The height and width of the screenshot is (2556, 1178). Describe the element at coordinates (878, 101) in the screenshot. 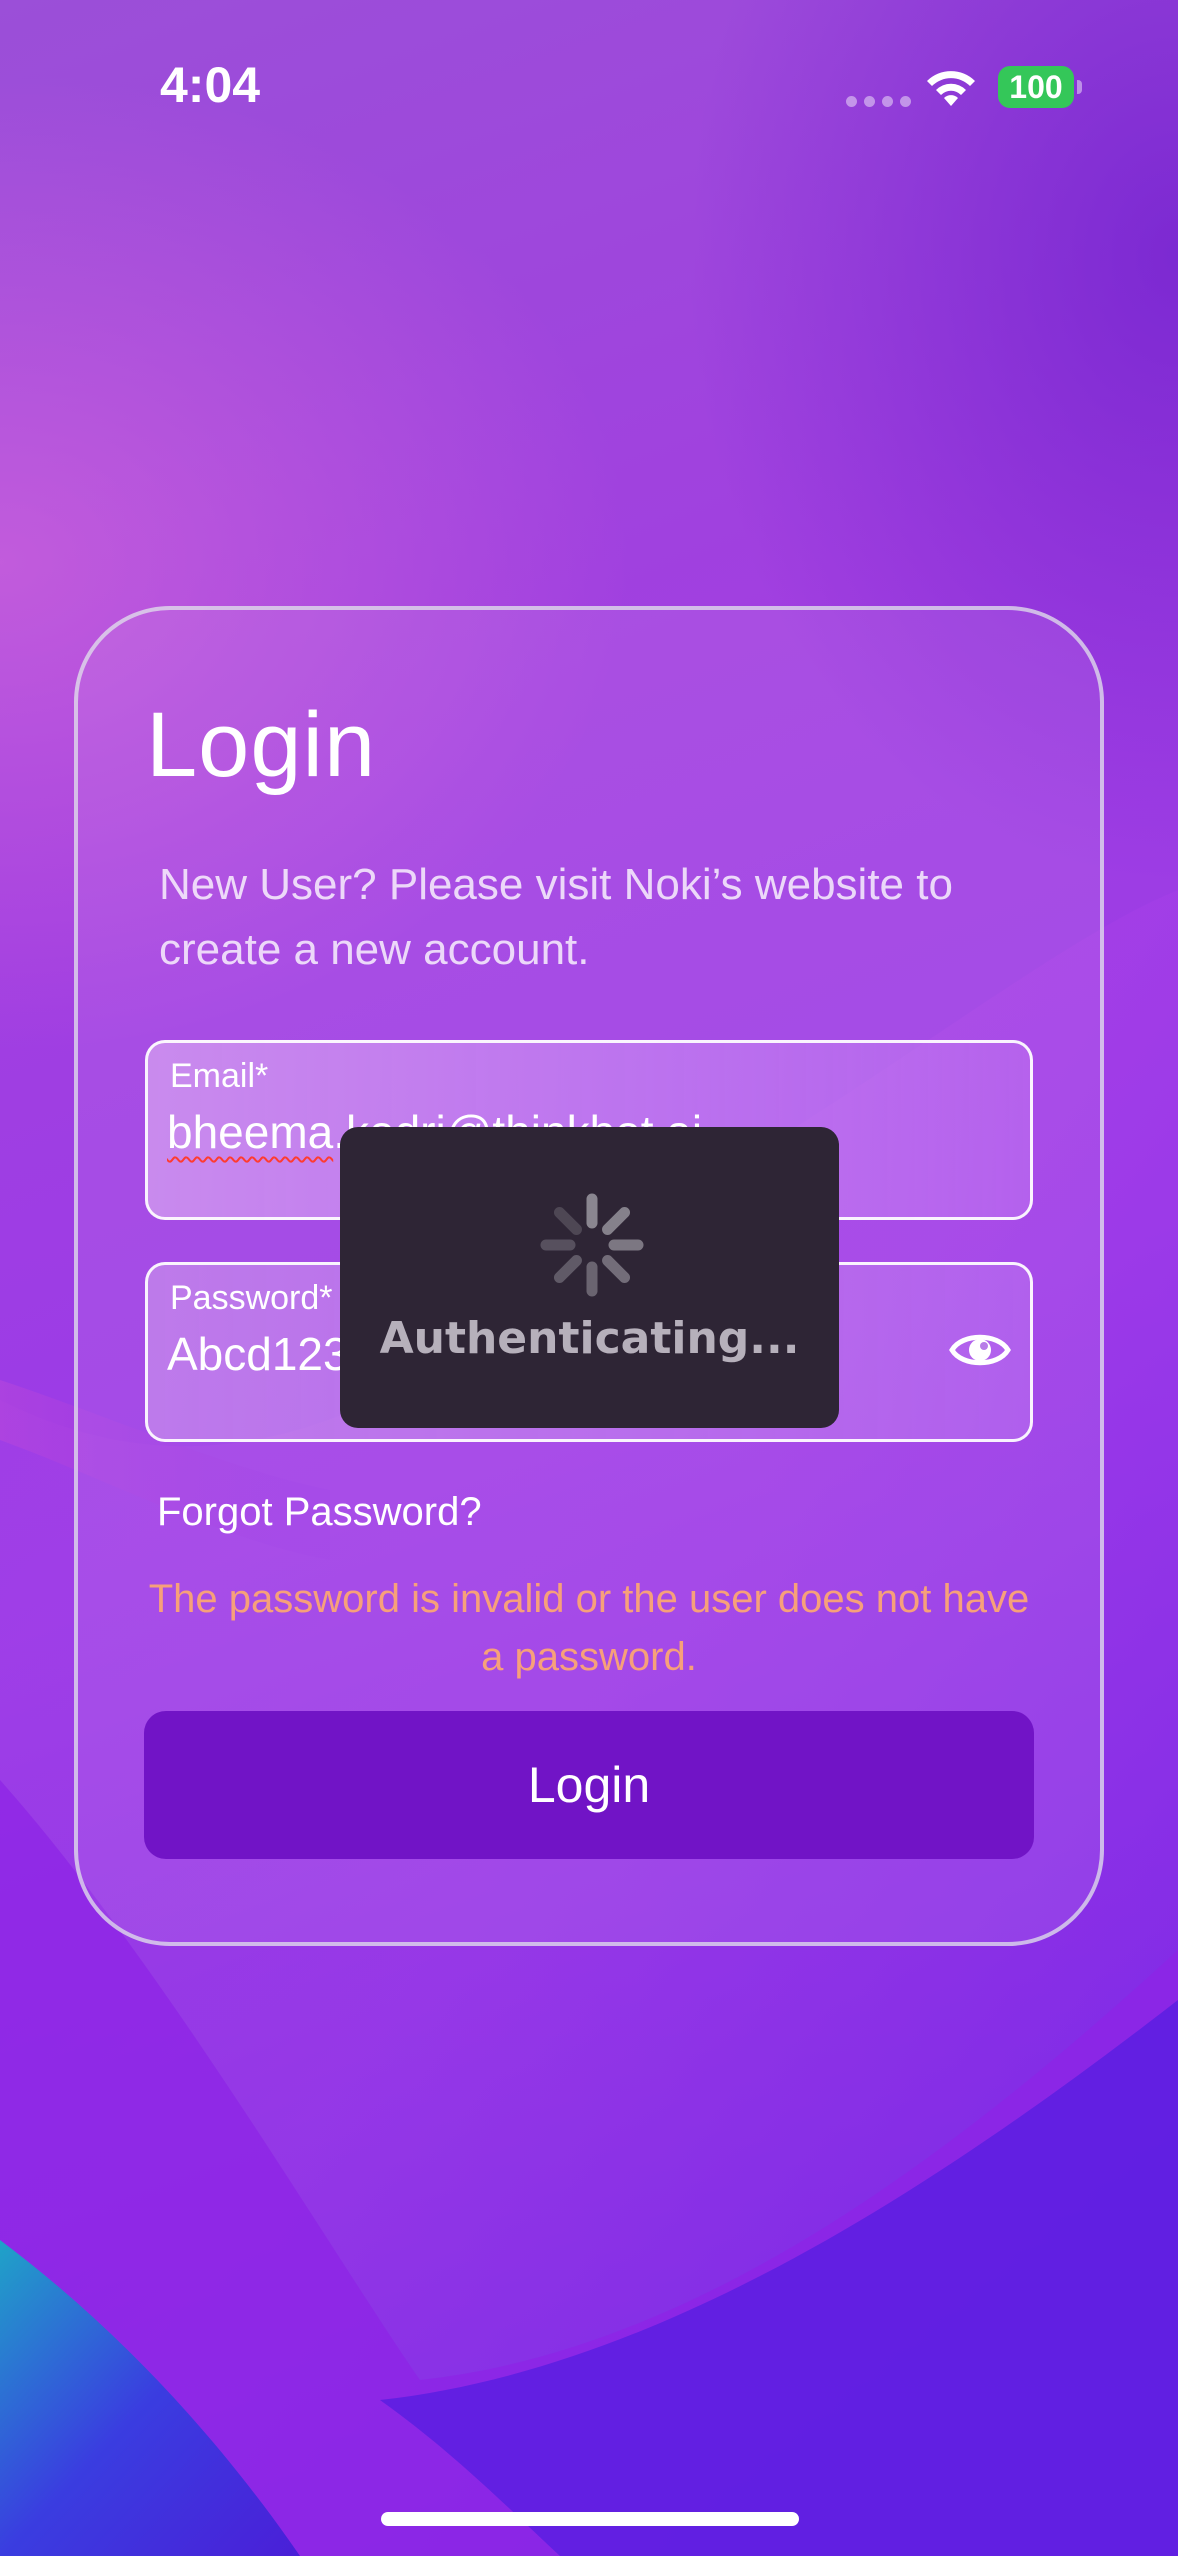

I see `cellular-signal-icon` at that location.